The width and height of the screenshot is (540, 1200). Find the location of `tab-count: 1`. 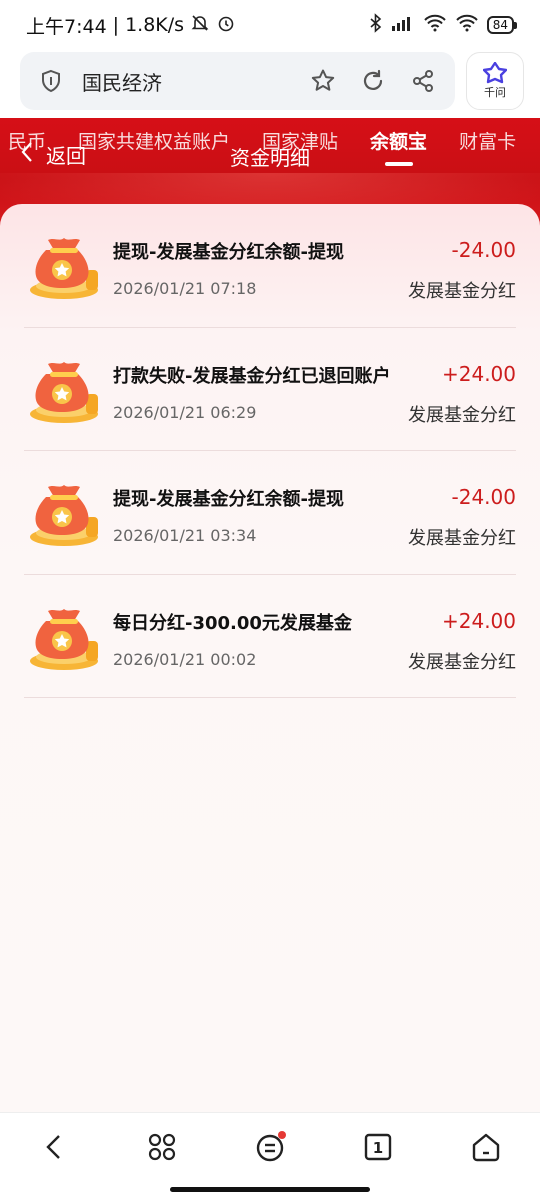

tab-count: 1 is located at coordinates (378, 1148).